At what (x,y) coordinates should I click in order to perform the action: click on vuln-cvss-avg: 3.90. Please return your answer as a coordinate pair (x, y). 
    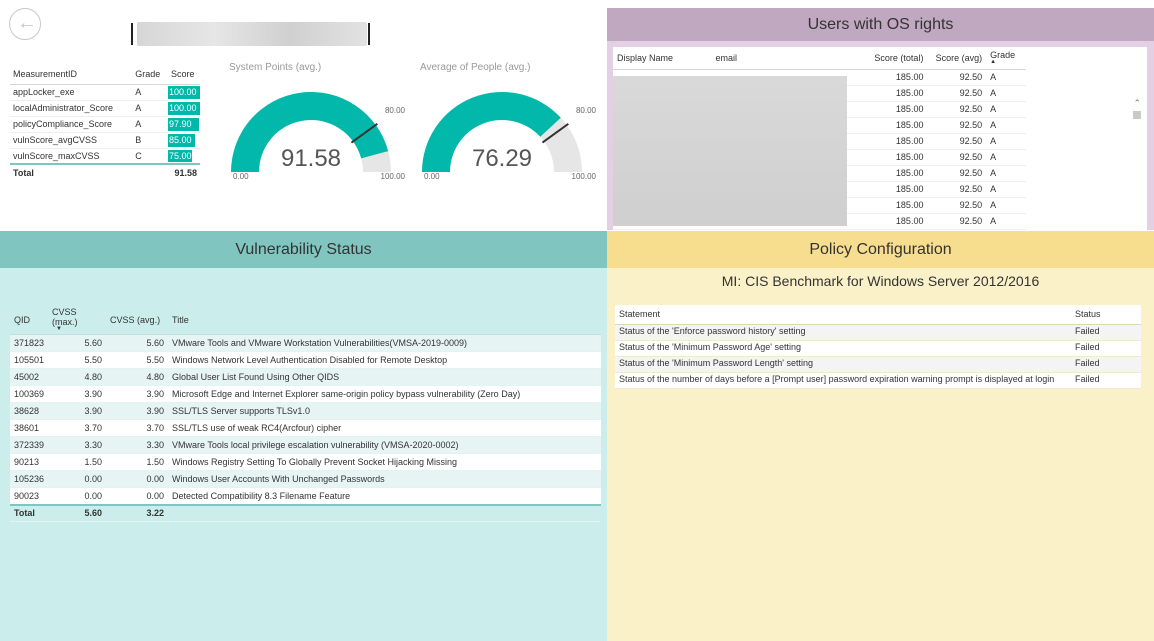
    Looking at the image, I should click on (137, 394).